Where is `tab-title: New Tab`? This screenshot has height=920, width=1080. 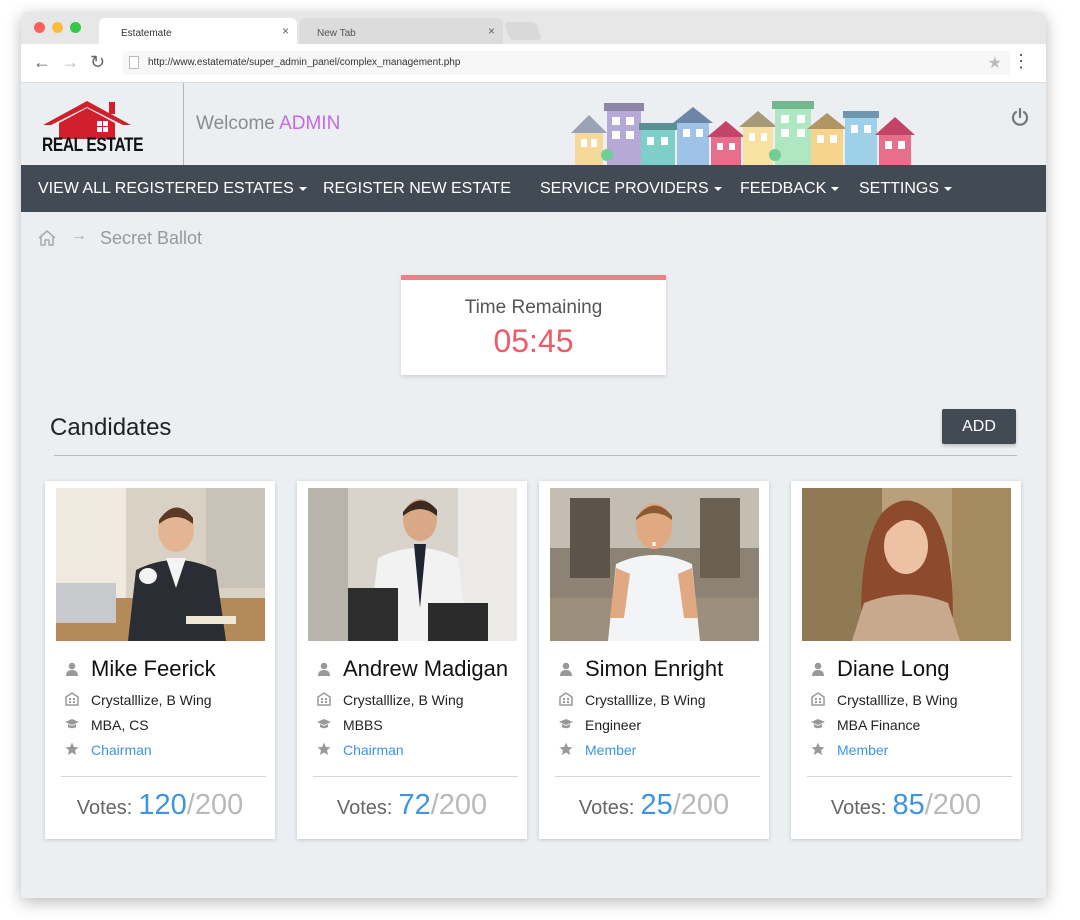
tab-title: New Tab is located at coordinates (336, 33).